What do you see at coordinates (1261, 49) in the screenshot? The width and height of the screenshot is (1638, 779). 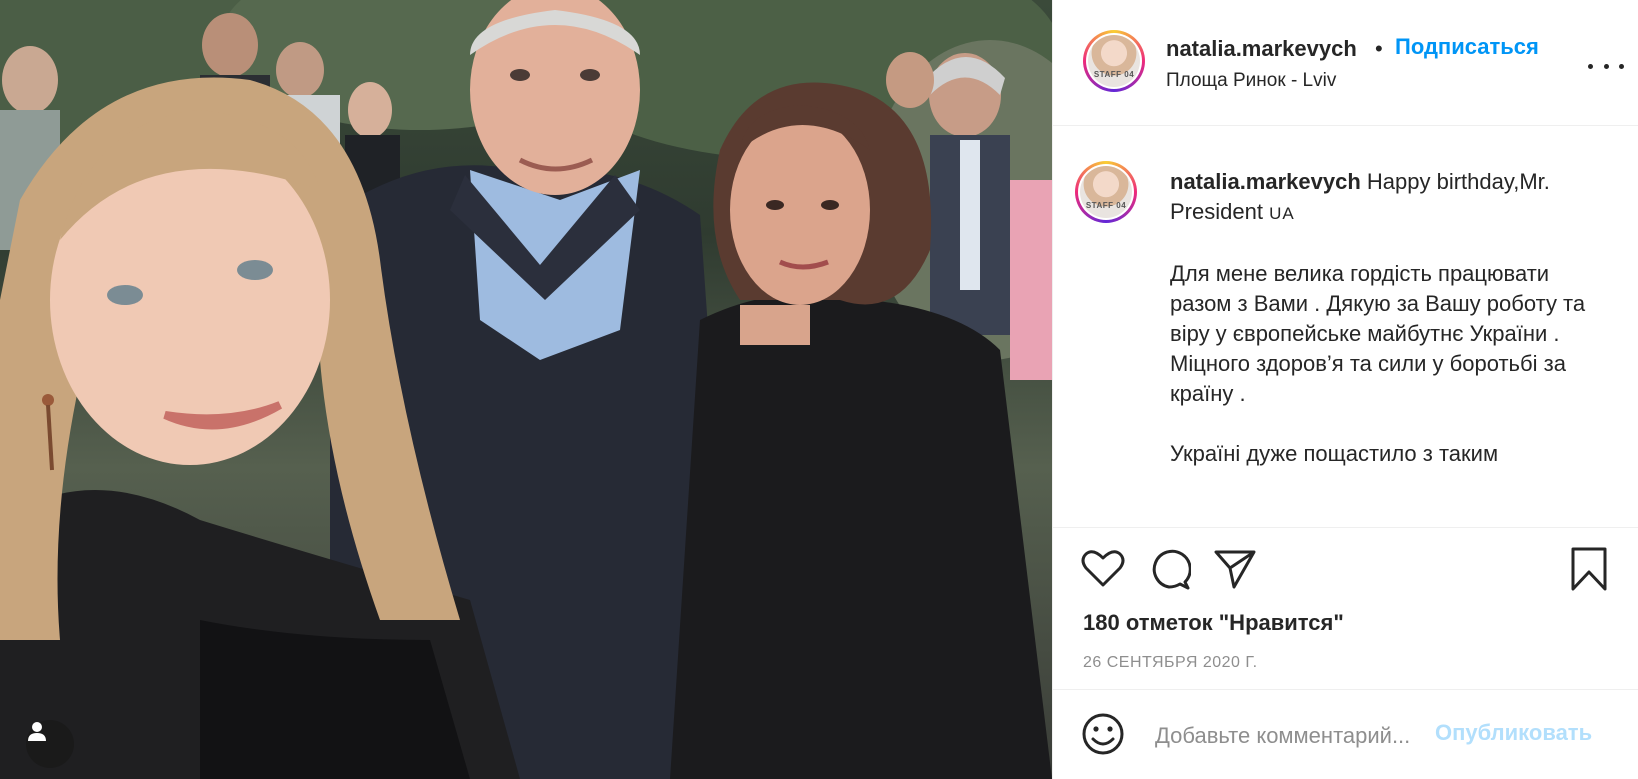 I see `author-username: natalia.markevych` at bounding box center [1261, 49].